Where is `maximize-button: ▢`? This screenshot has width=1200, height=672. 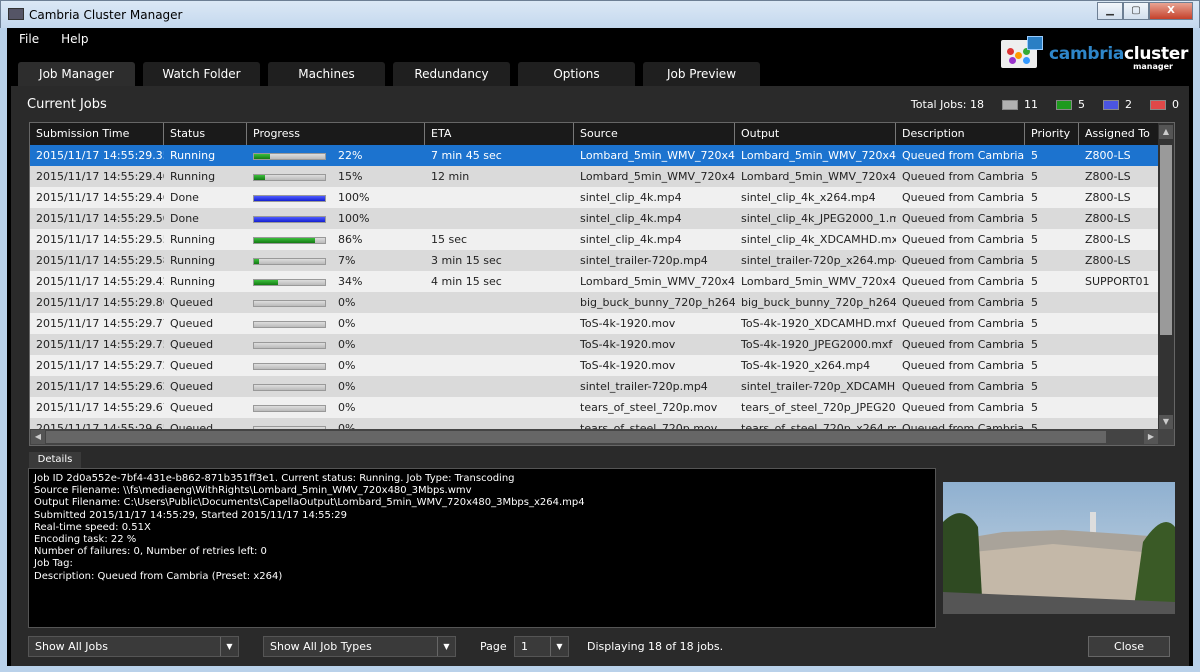 maximize-button: ▢ is located at coordinates (1136, 11).